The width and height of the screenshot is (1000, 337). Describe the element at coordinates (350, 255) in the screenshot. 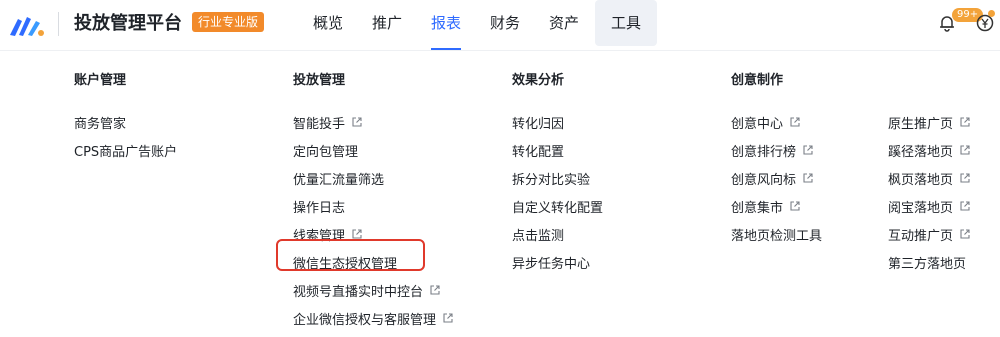

I see `highlight-annotation-box` at that location.